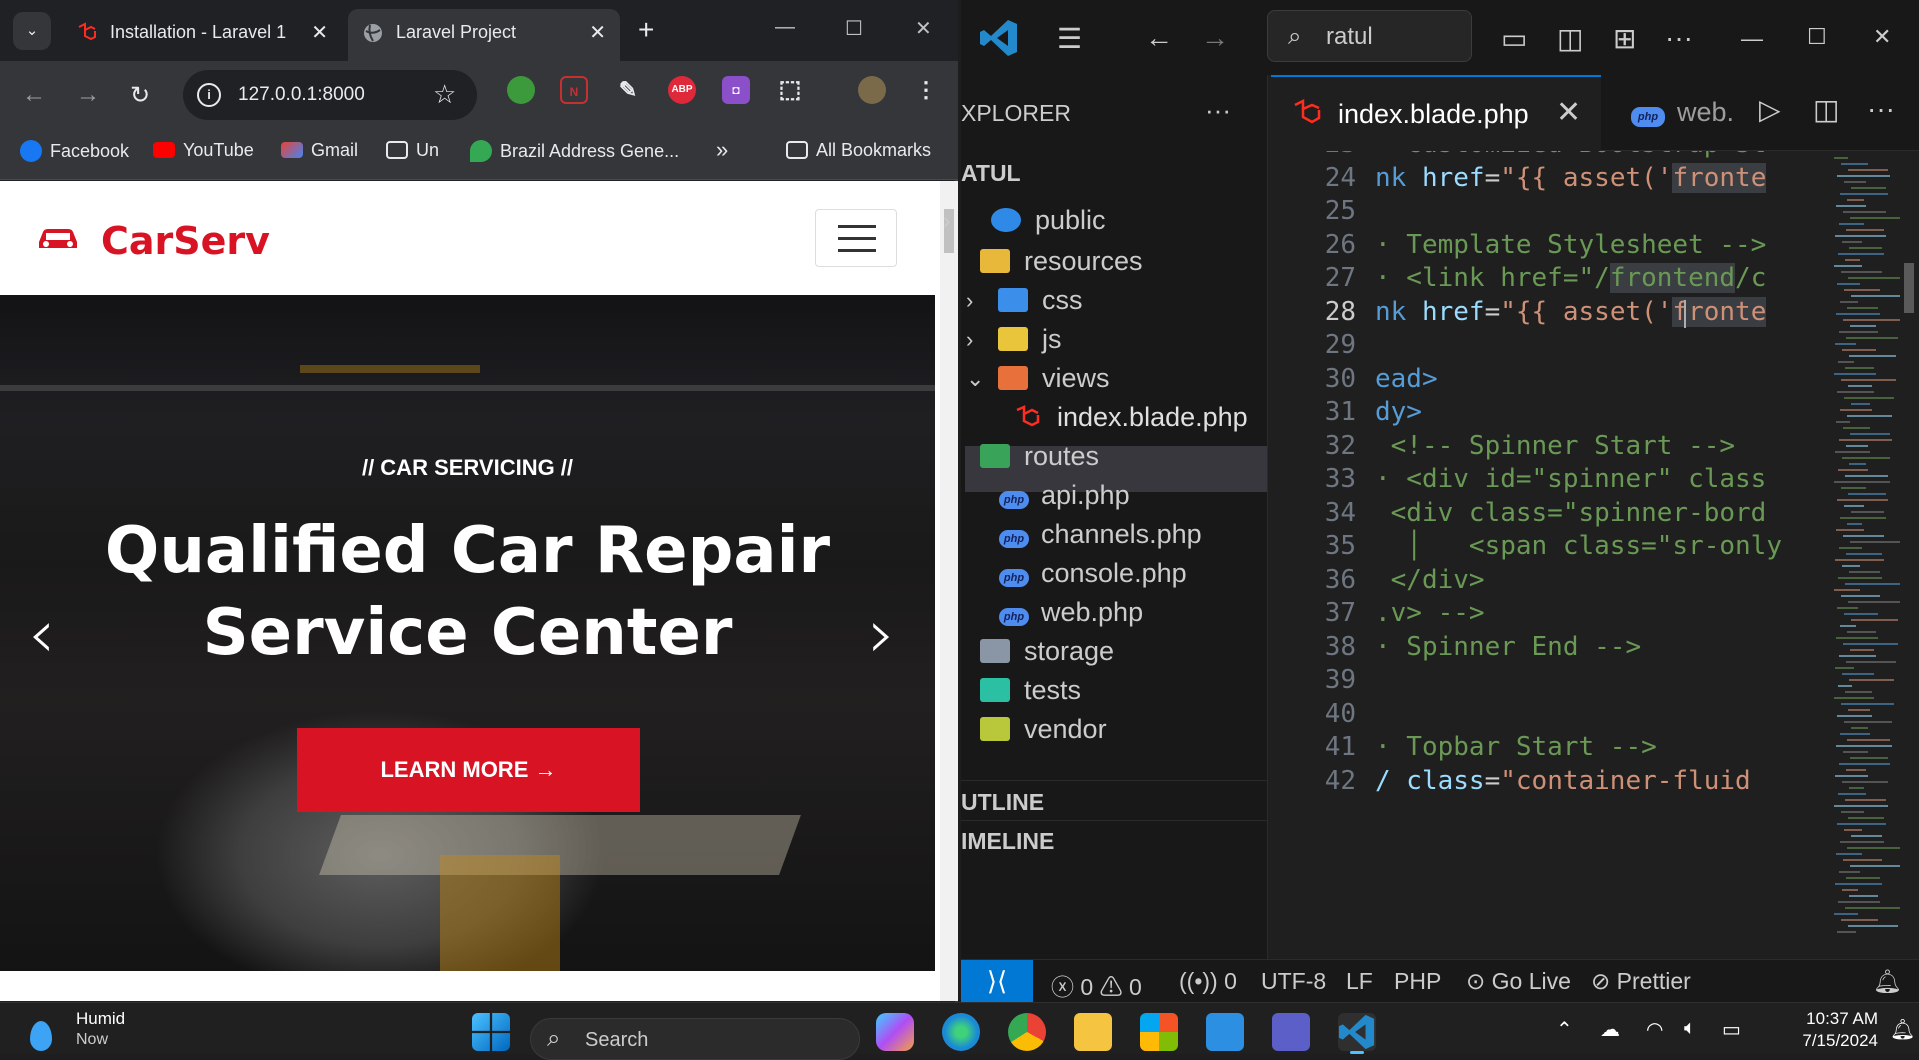 This screenshot has width=1919, height=1060. Describe the element at coordinates (1828, 1041) in the screenshot. I see `clock-date: 7/15/2024` at that location.